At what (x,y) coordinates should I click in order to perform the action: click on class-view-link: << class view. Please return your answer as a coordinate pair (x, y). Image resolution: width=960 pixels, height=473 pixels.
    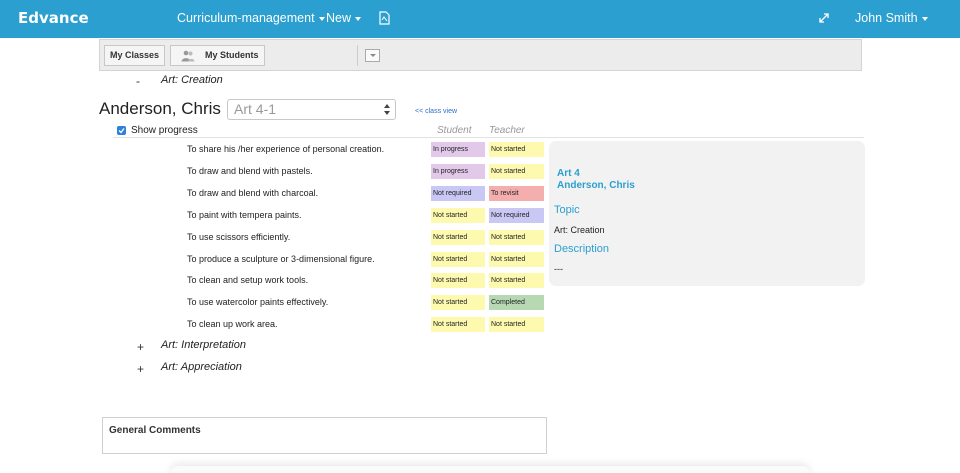
    Looking at the image, I should click on (436, 111).